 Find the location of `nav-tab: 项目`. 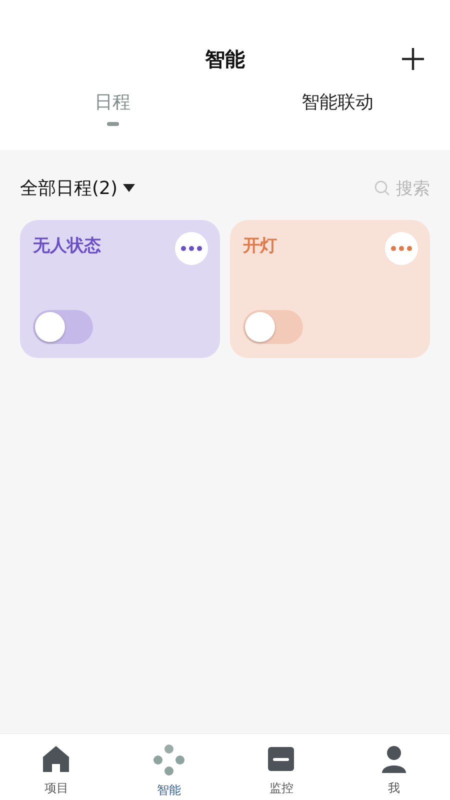

nav-tab: 项目 is located at coordinates (56, 767).